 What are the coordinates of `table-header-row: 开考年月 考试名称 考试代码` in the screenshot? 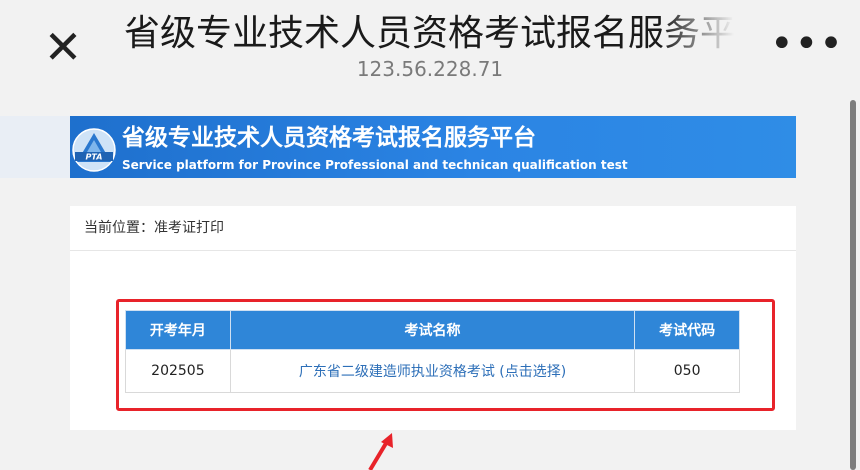 It's located at (432, 330).